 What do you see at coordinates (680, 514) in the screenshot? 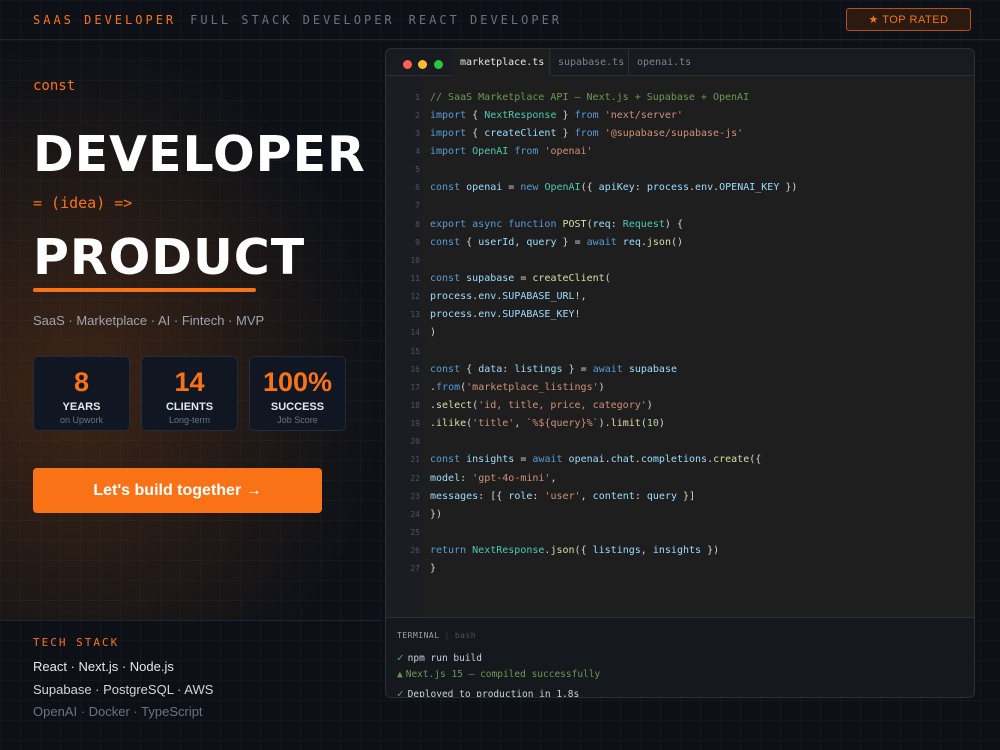
I see `code-line: 24})` at bounding box center [680, 514].